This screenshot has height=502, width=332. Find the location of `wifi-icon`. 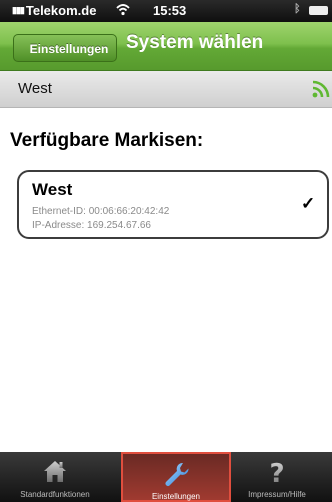

wifi-icon is located at coordinates (123, 10).